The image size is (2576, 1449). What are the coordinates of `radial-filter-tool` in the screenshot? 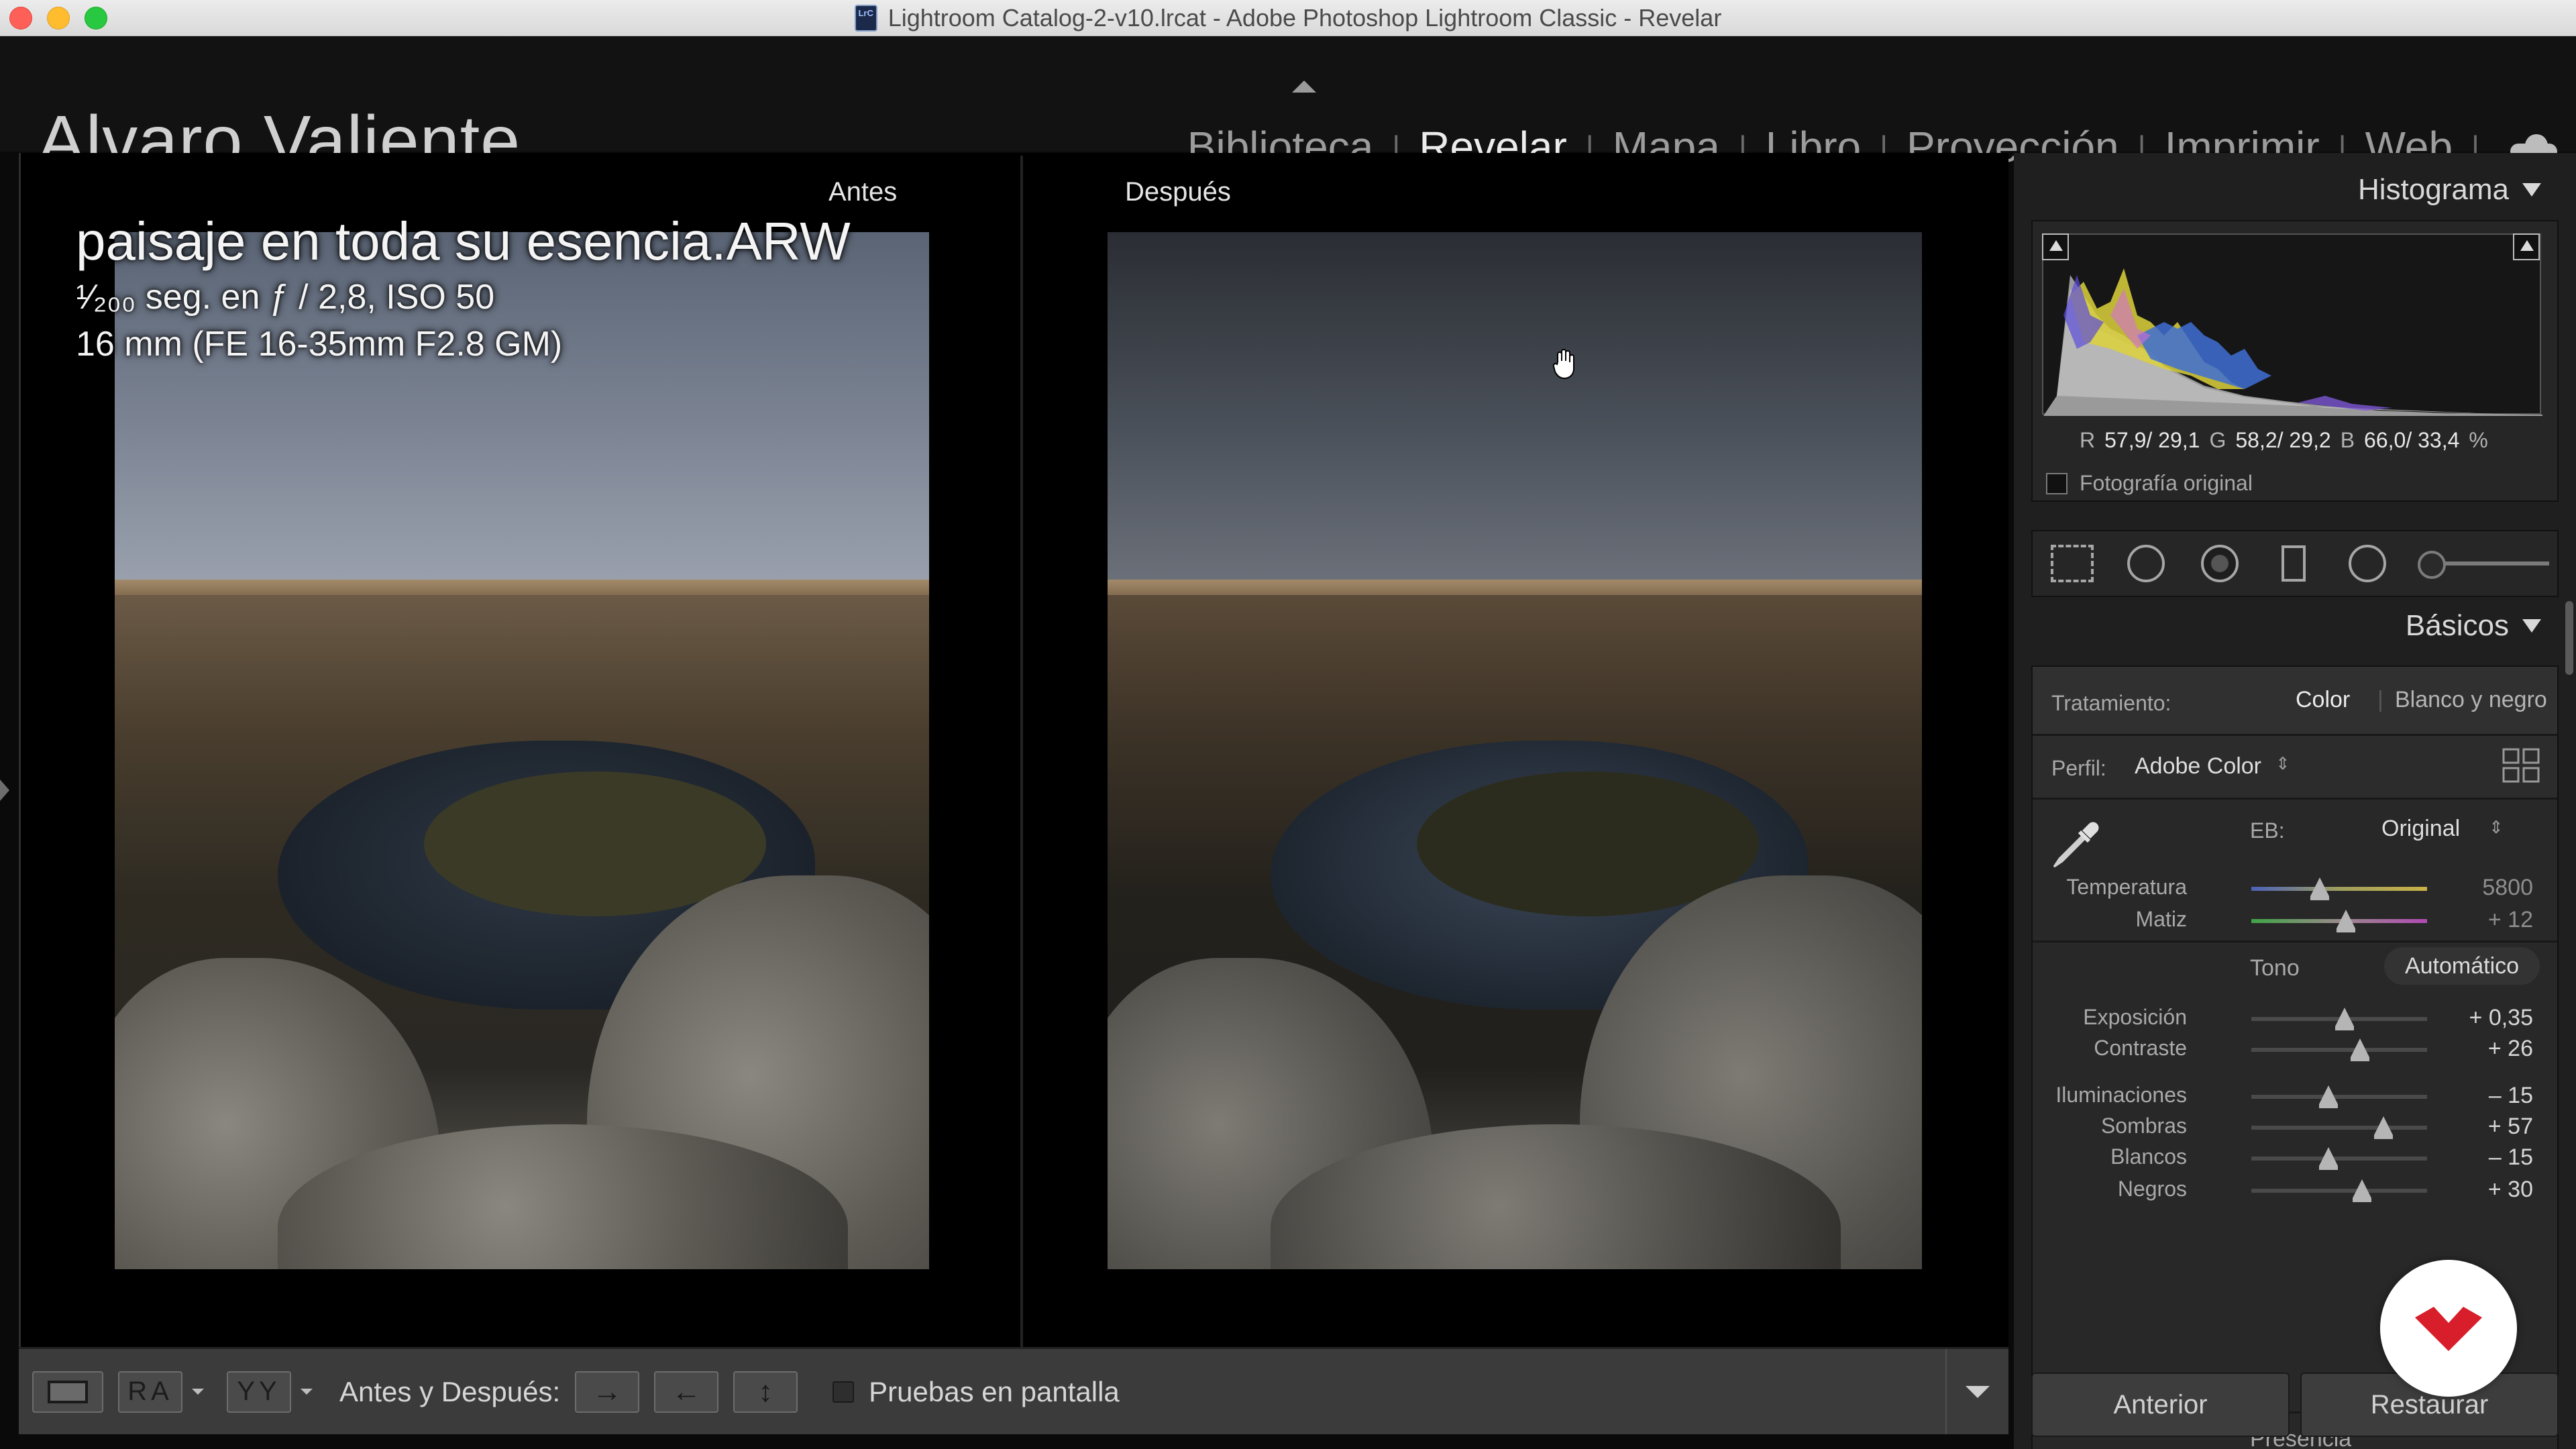 It's located at (2367, 563).